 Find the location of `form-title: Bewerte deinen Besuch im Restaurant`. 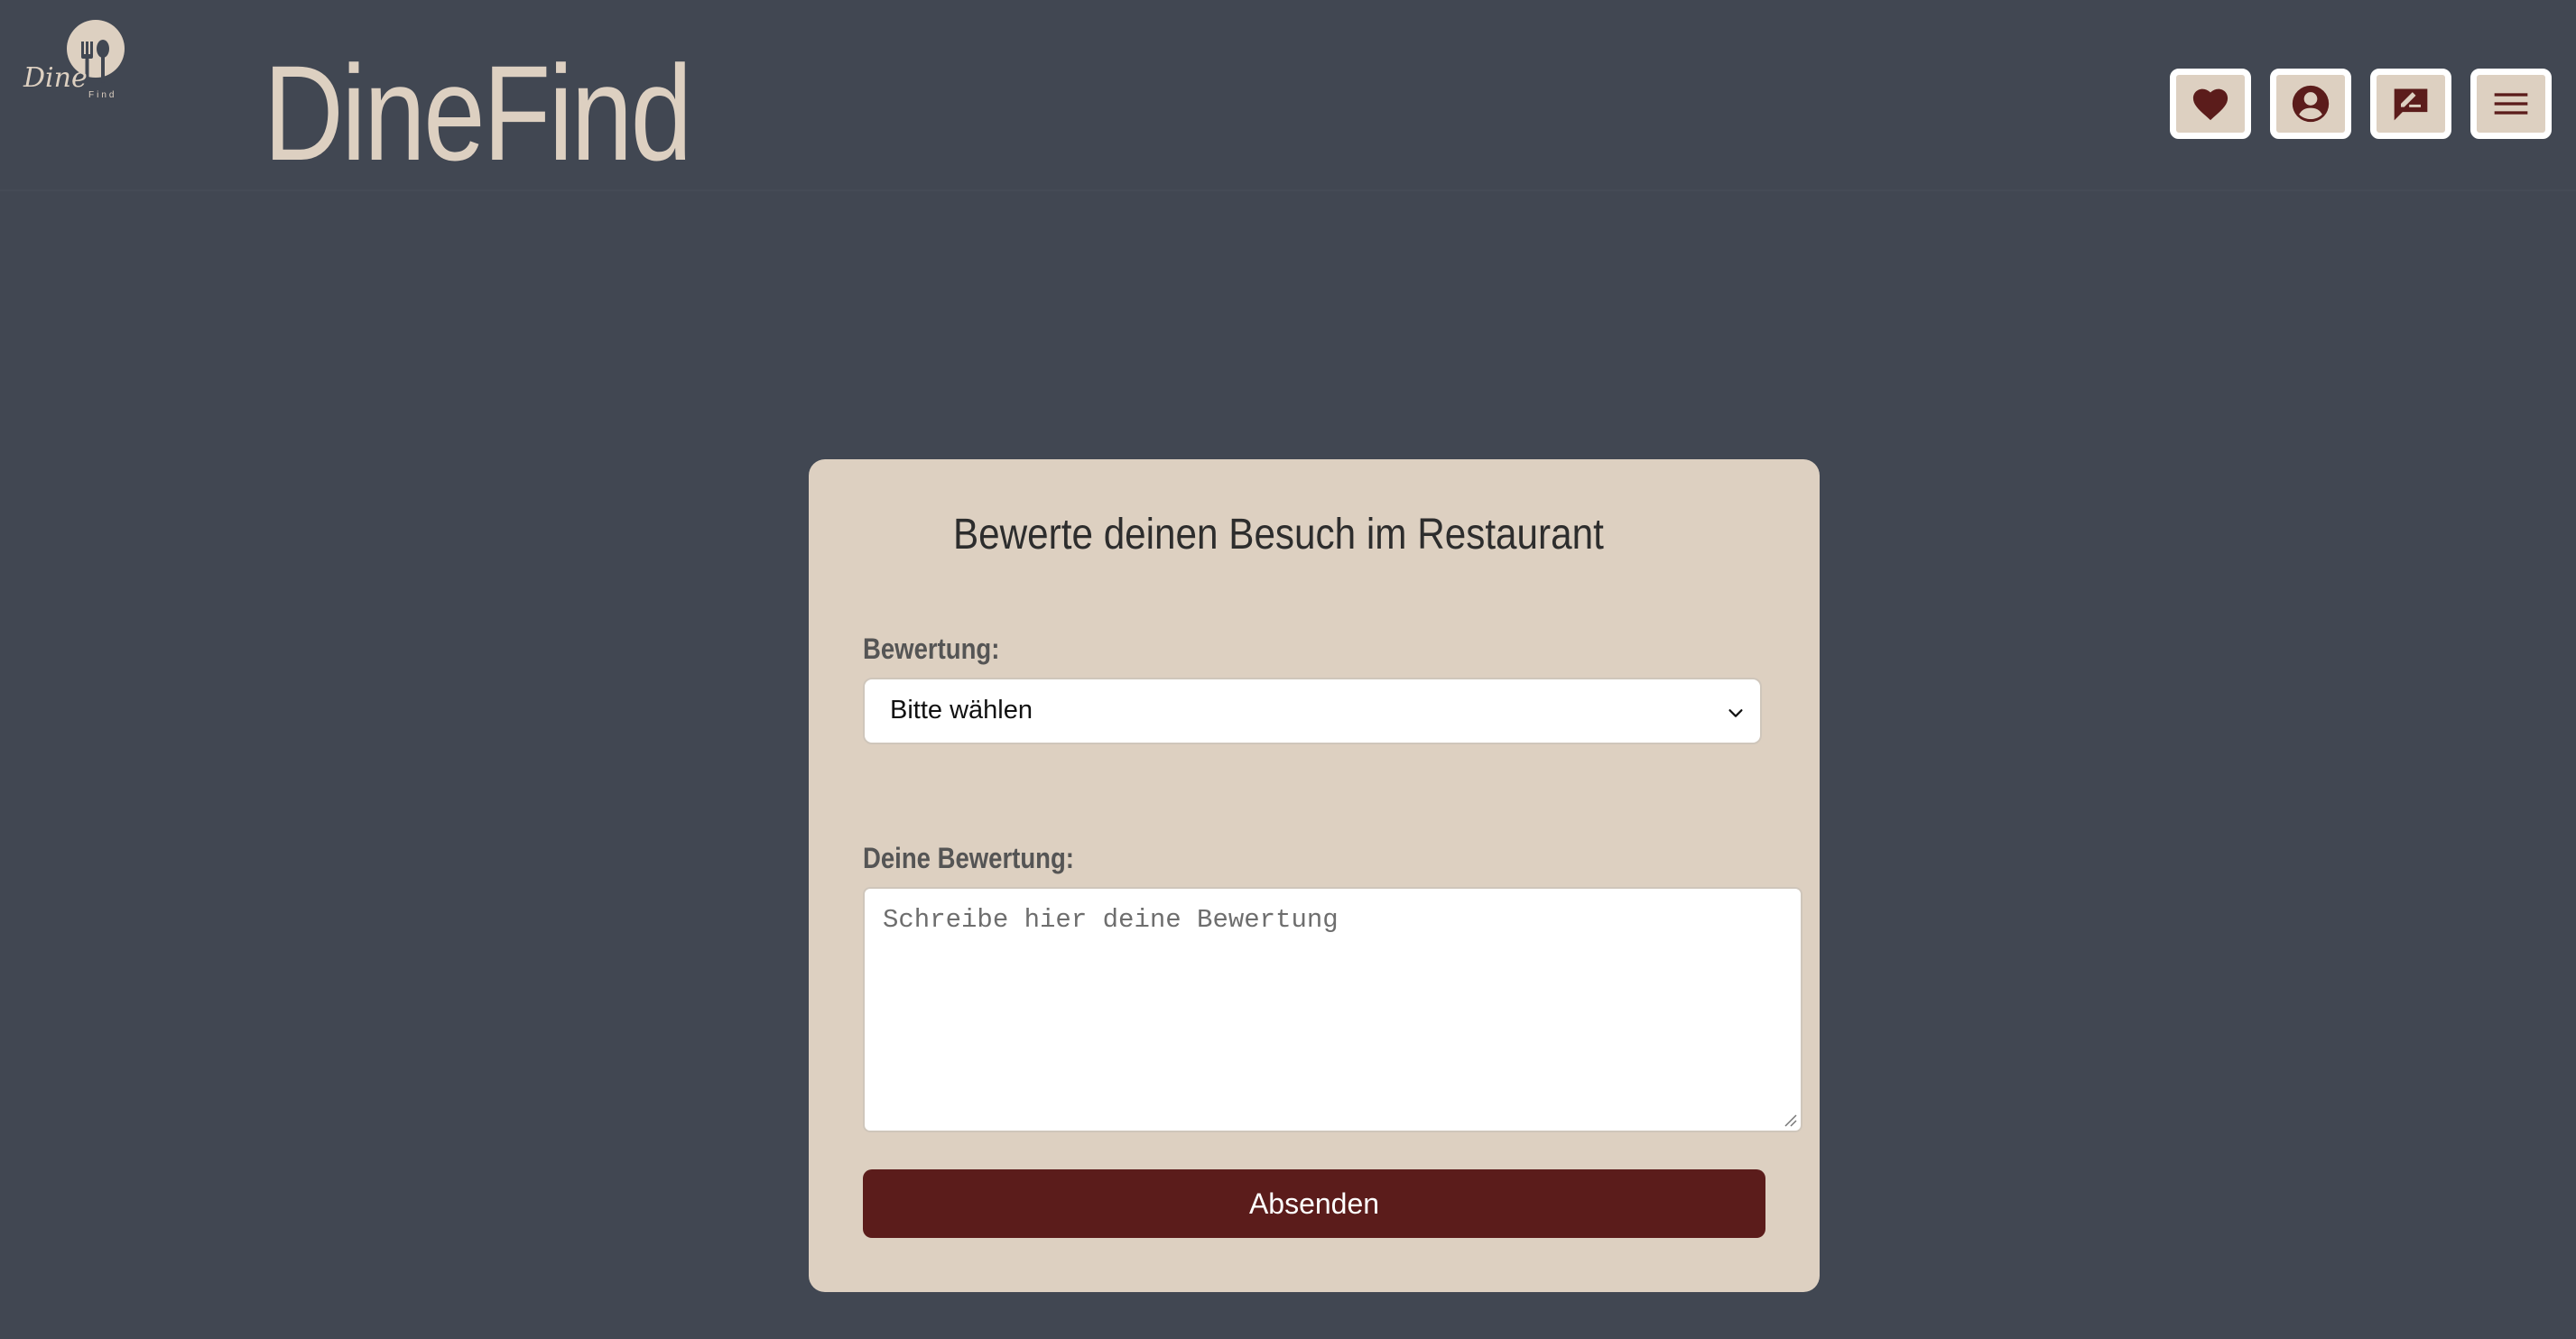

form-title: Bewerte deinen Besuch im Restaurant is located at coordinates (1278, 535).